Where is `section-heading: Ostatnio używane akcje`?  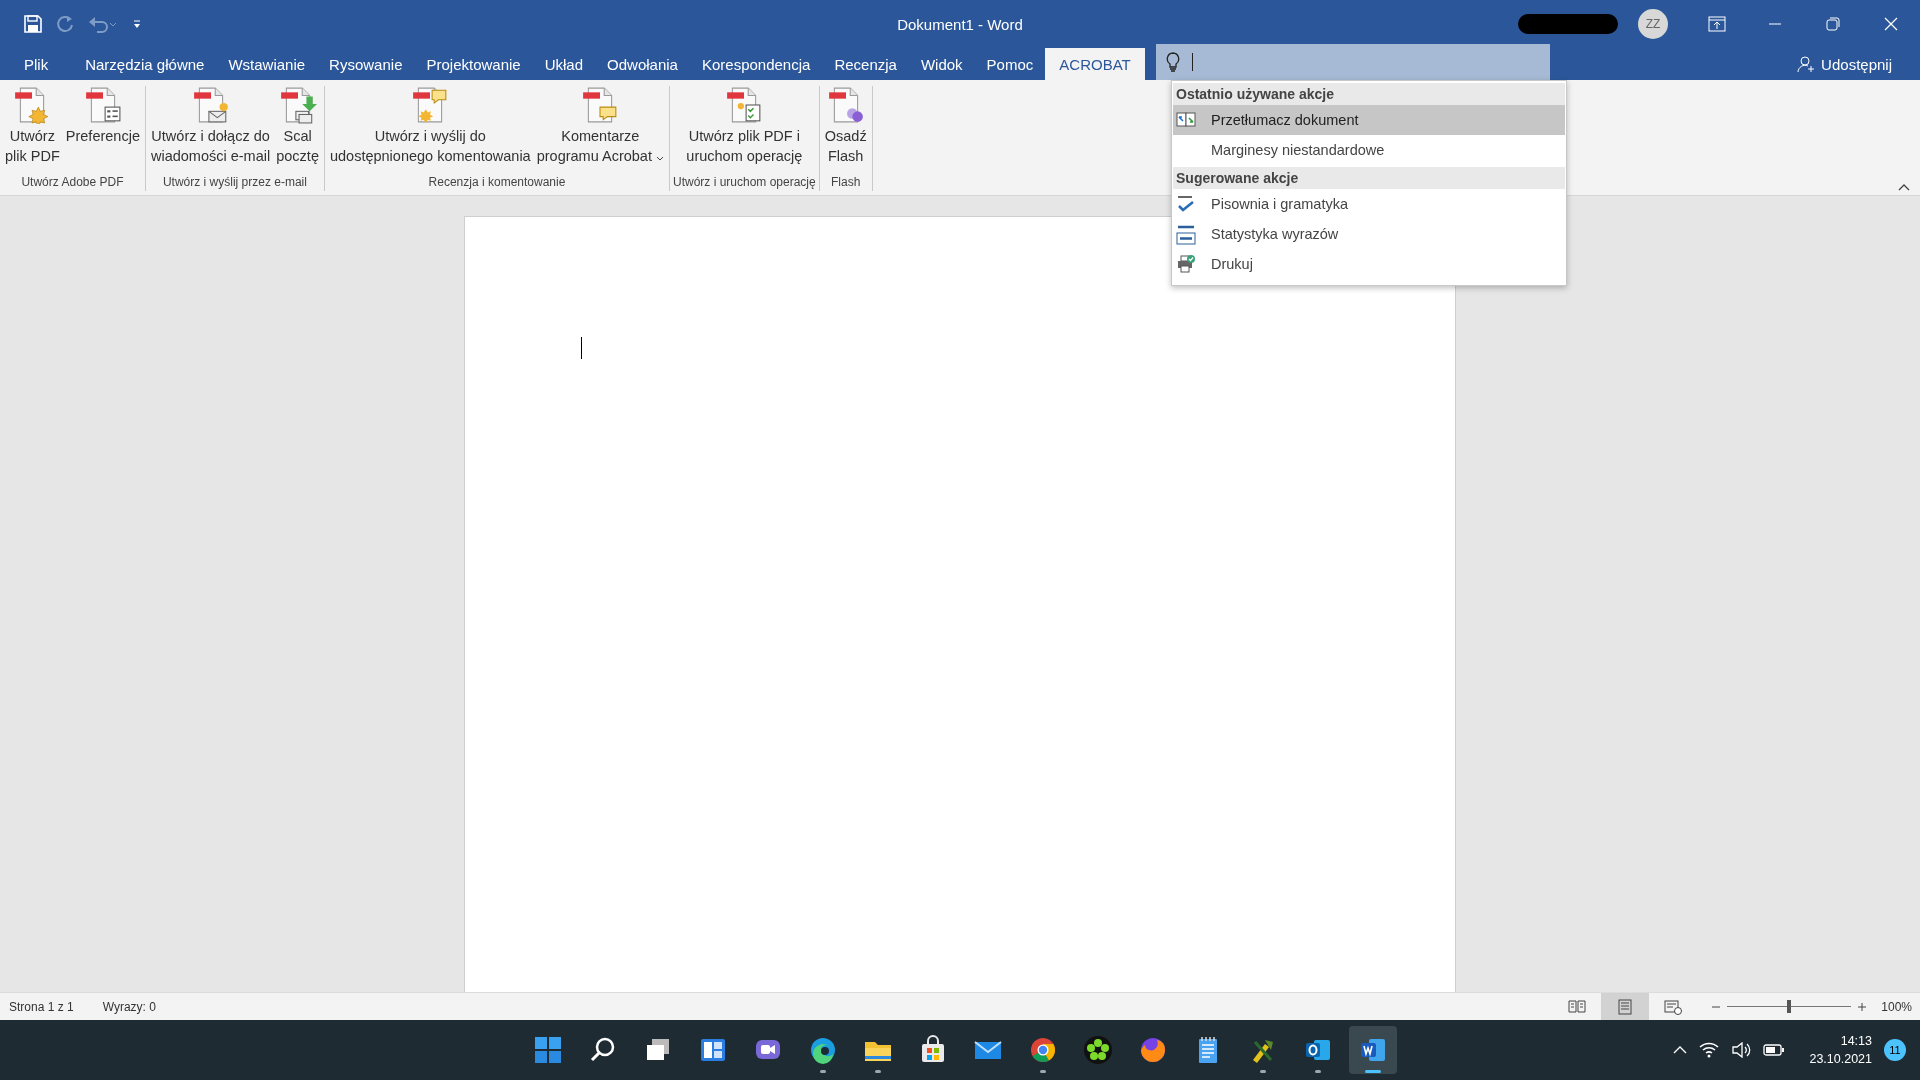
section-heading: Ostatnio używane akcje is located at coordinates (1369, 94).